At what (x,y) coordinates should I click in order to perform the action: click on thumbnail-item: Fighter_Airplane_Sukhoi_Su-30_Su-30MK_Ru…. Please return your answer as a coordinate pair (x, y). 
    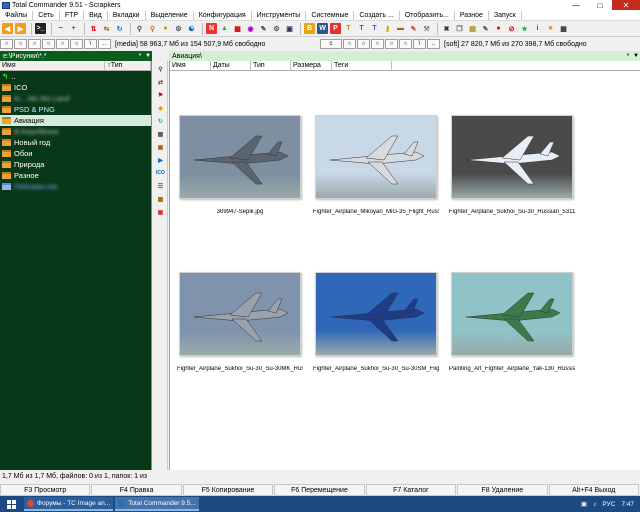
    Looking at the image, I should click on (240, 322).